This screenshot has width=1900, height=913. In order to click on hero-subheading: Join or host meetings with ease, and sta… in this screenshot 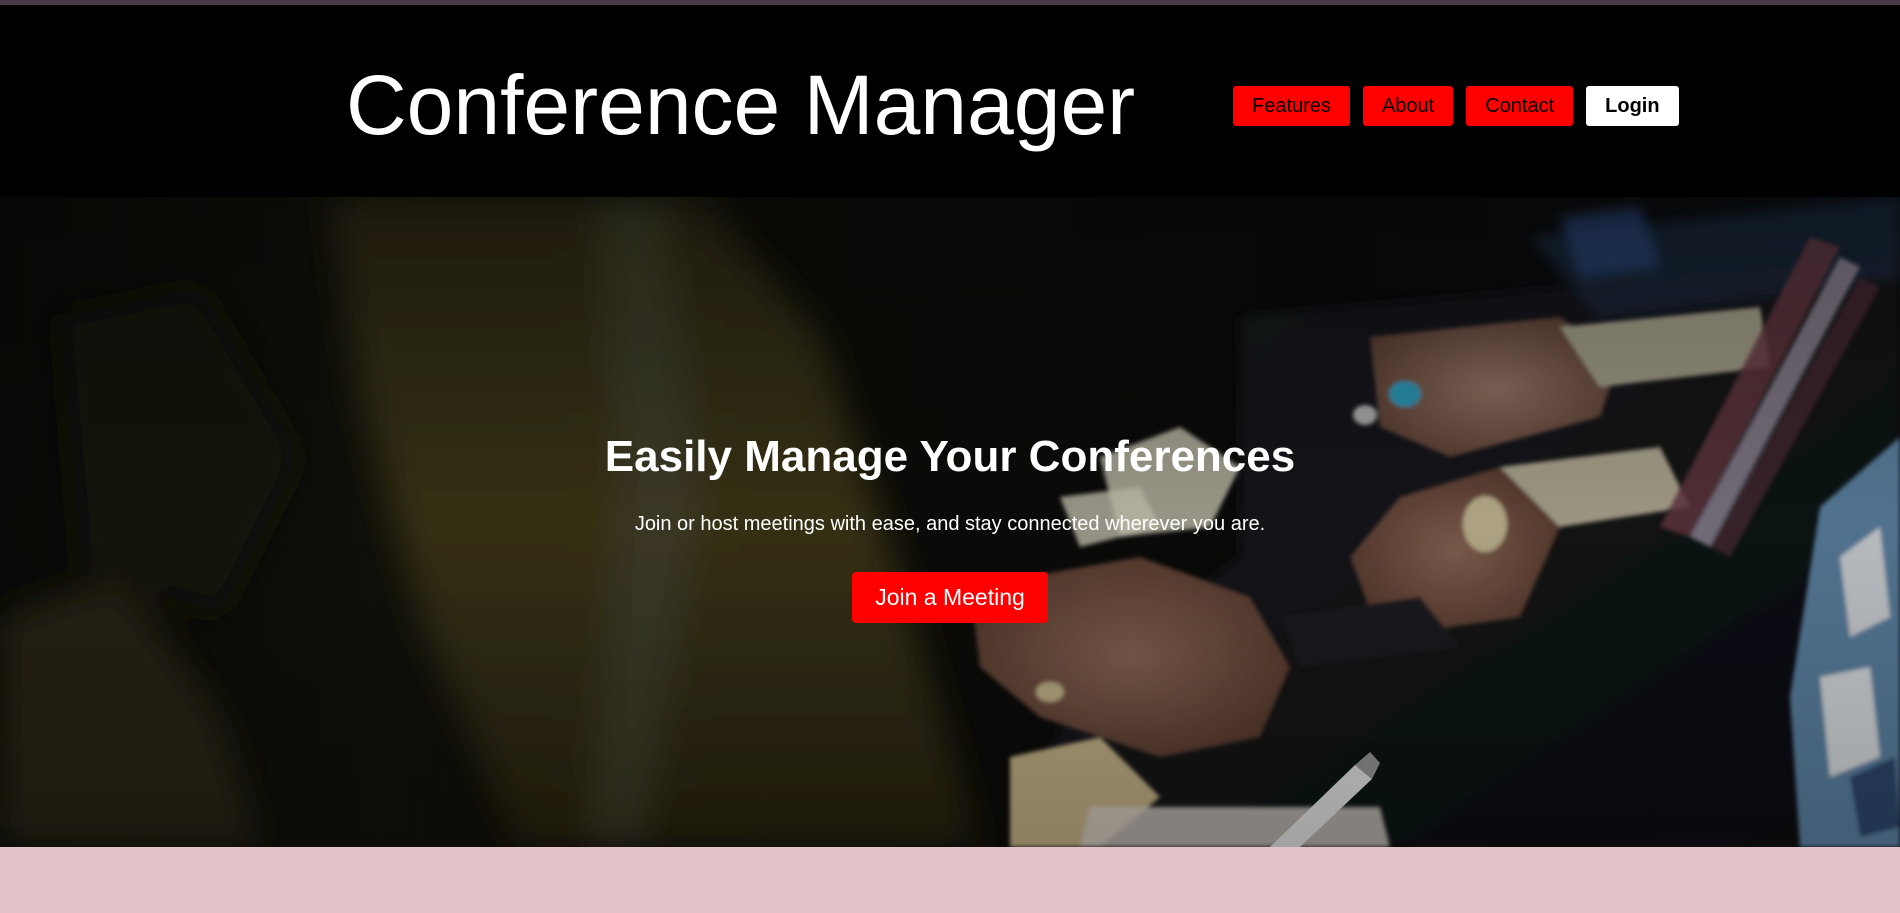, I will do `click(950, 524)`.